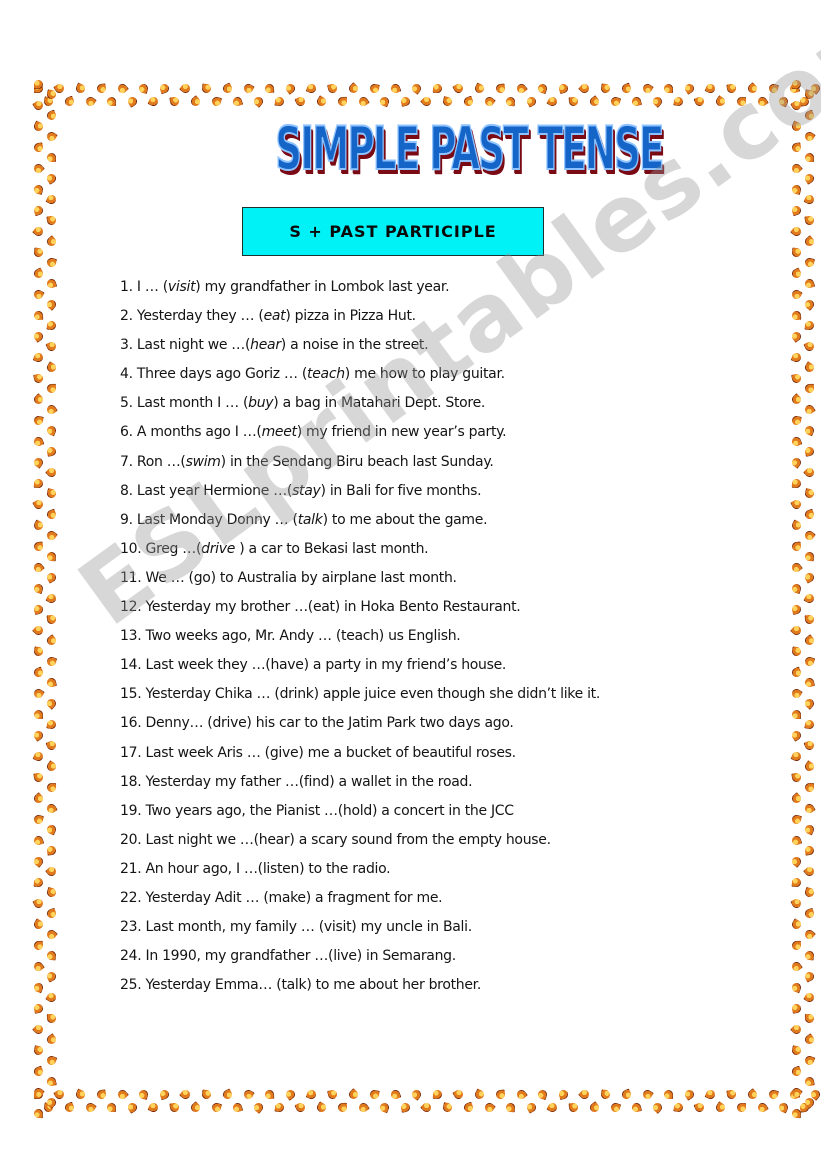 The width and height of the screenshot is (821, 1169). Describe the element at coordinates (133, 927) in the screenshot. I see `exercise-number: 23.` at that location.